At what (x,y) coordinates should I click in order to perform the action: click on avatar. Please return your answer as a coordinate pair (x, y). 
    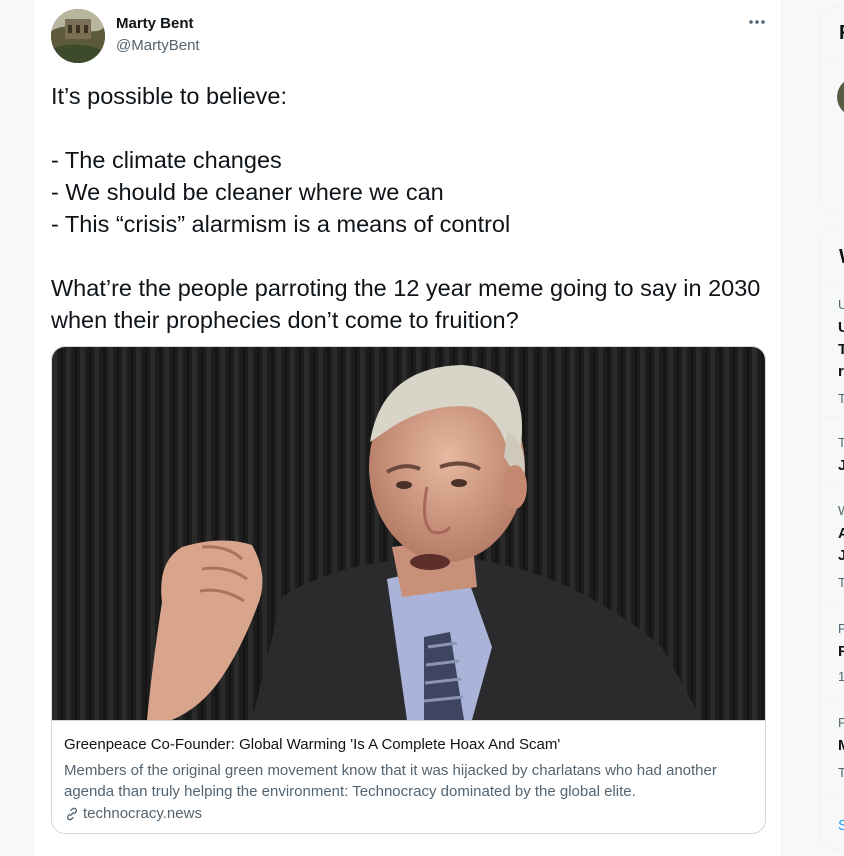
    Looking at the image, I should click on (78, 36).